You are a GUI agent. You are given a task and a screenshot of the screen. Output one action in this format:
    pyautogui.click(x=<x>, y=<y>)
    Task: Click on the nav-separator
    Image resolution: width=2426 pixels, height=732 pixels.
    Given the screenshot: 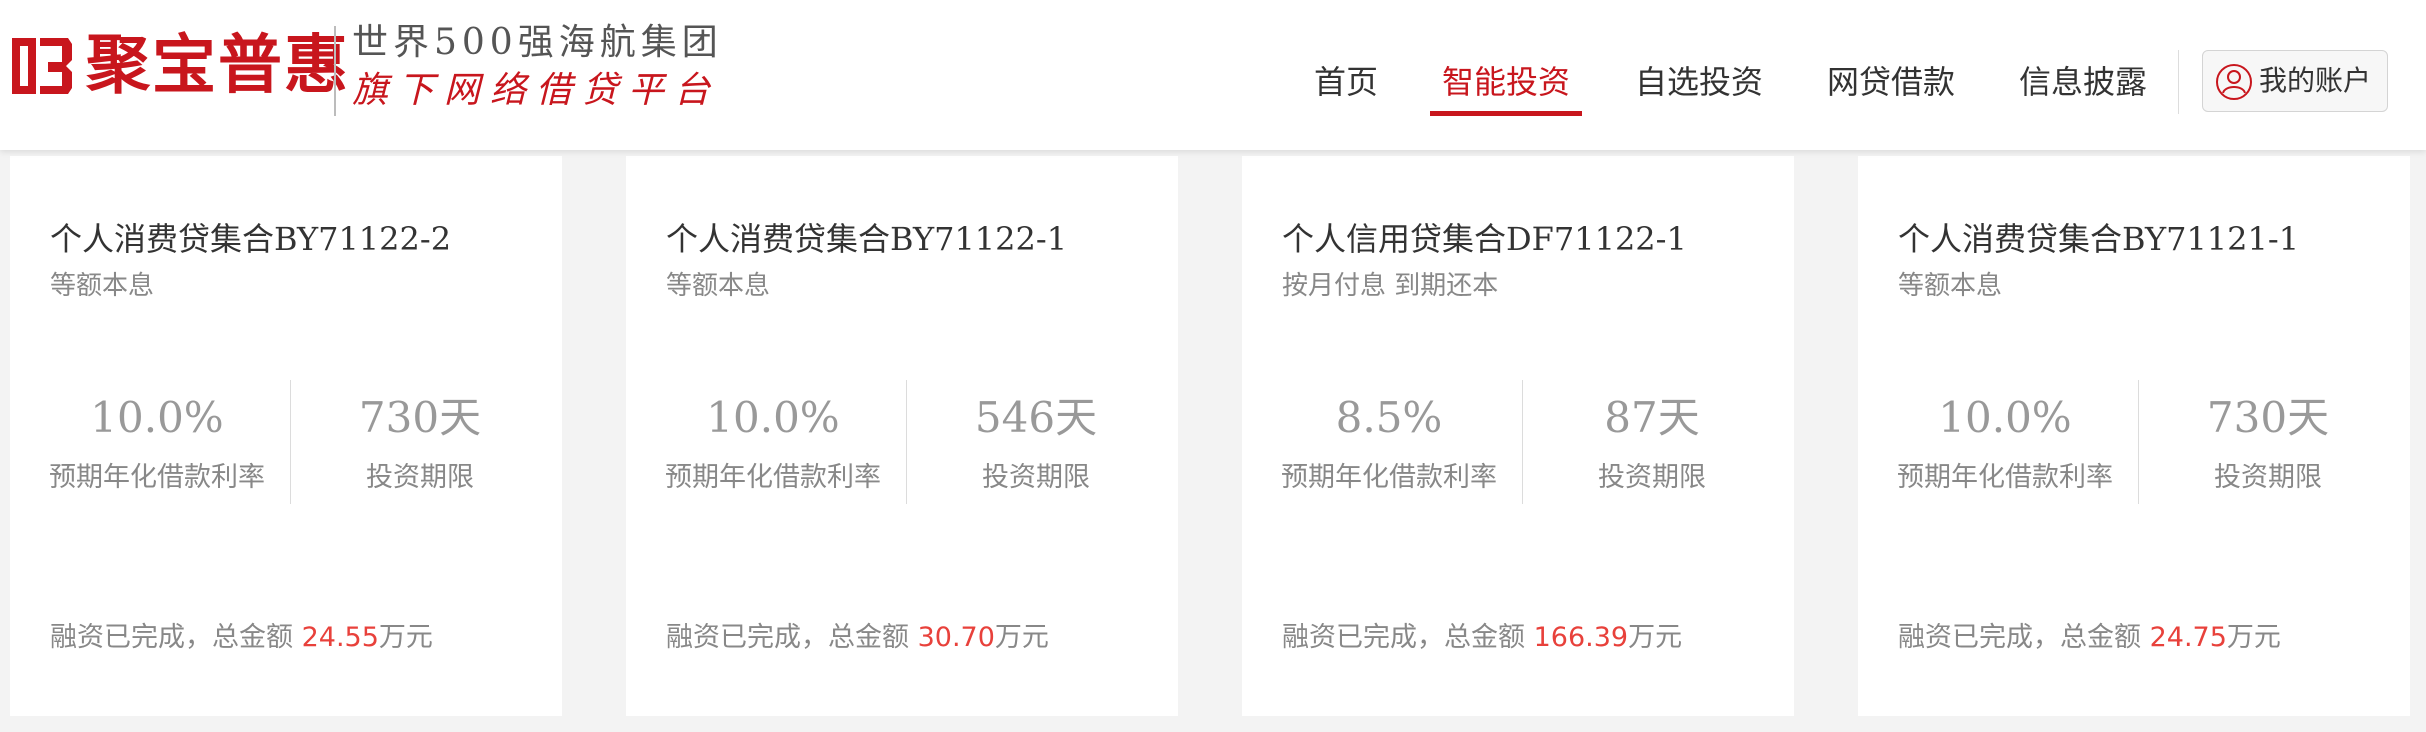 What is the action you would take?
    pyautogui.click(x=2178, y=82)
    